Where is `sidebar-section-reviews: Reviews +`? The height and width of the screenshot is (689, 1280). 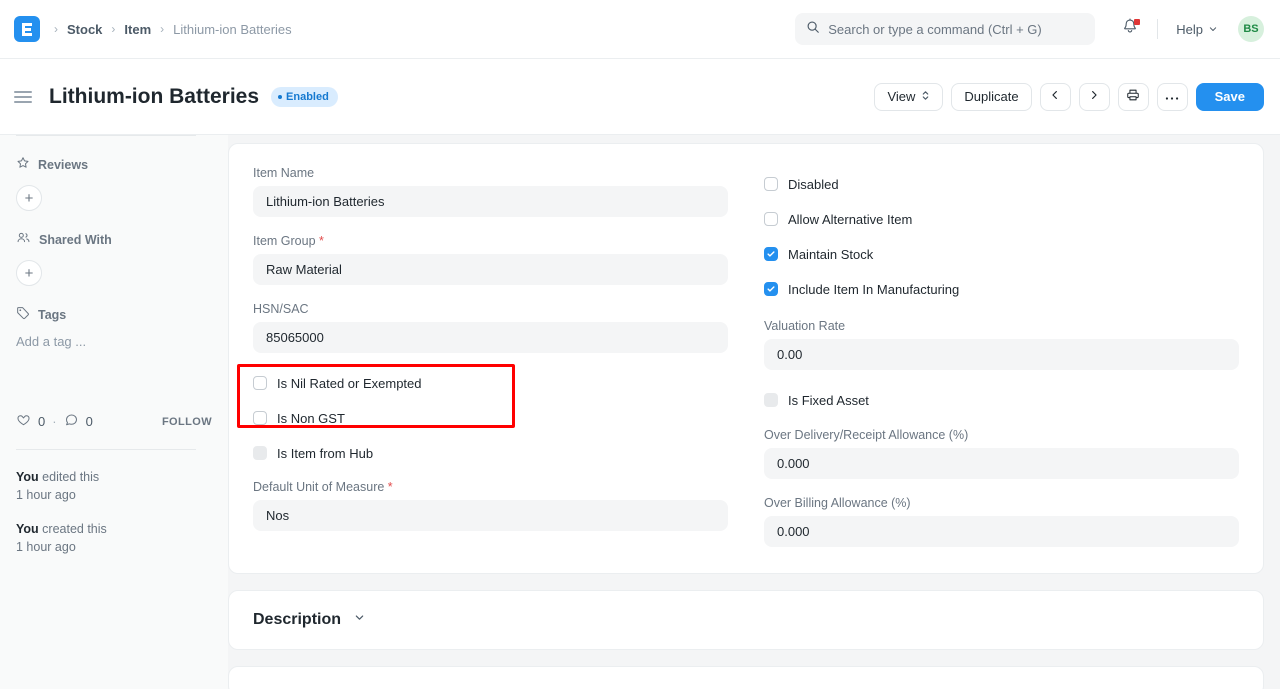
sidebar-section-reviews: Reviews + is located at coordinates (114, 183).